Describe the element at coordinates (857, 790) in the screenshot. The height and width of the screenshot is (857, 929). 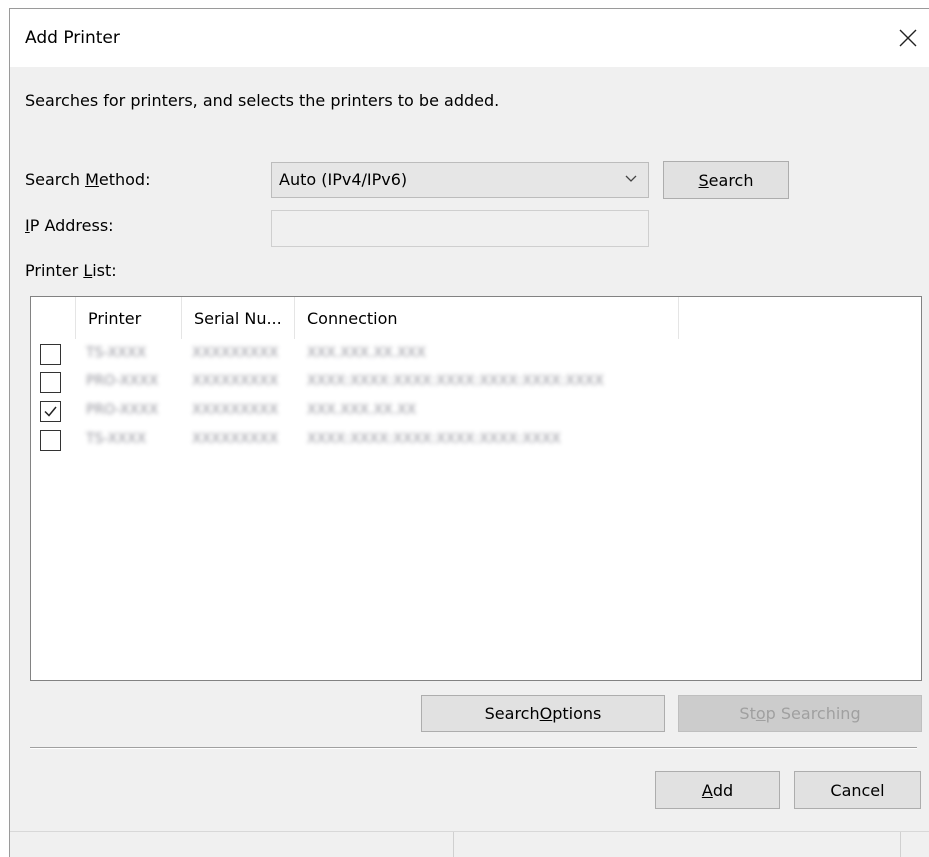
I see `cancel-button: Cancel` at that location.